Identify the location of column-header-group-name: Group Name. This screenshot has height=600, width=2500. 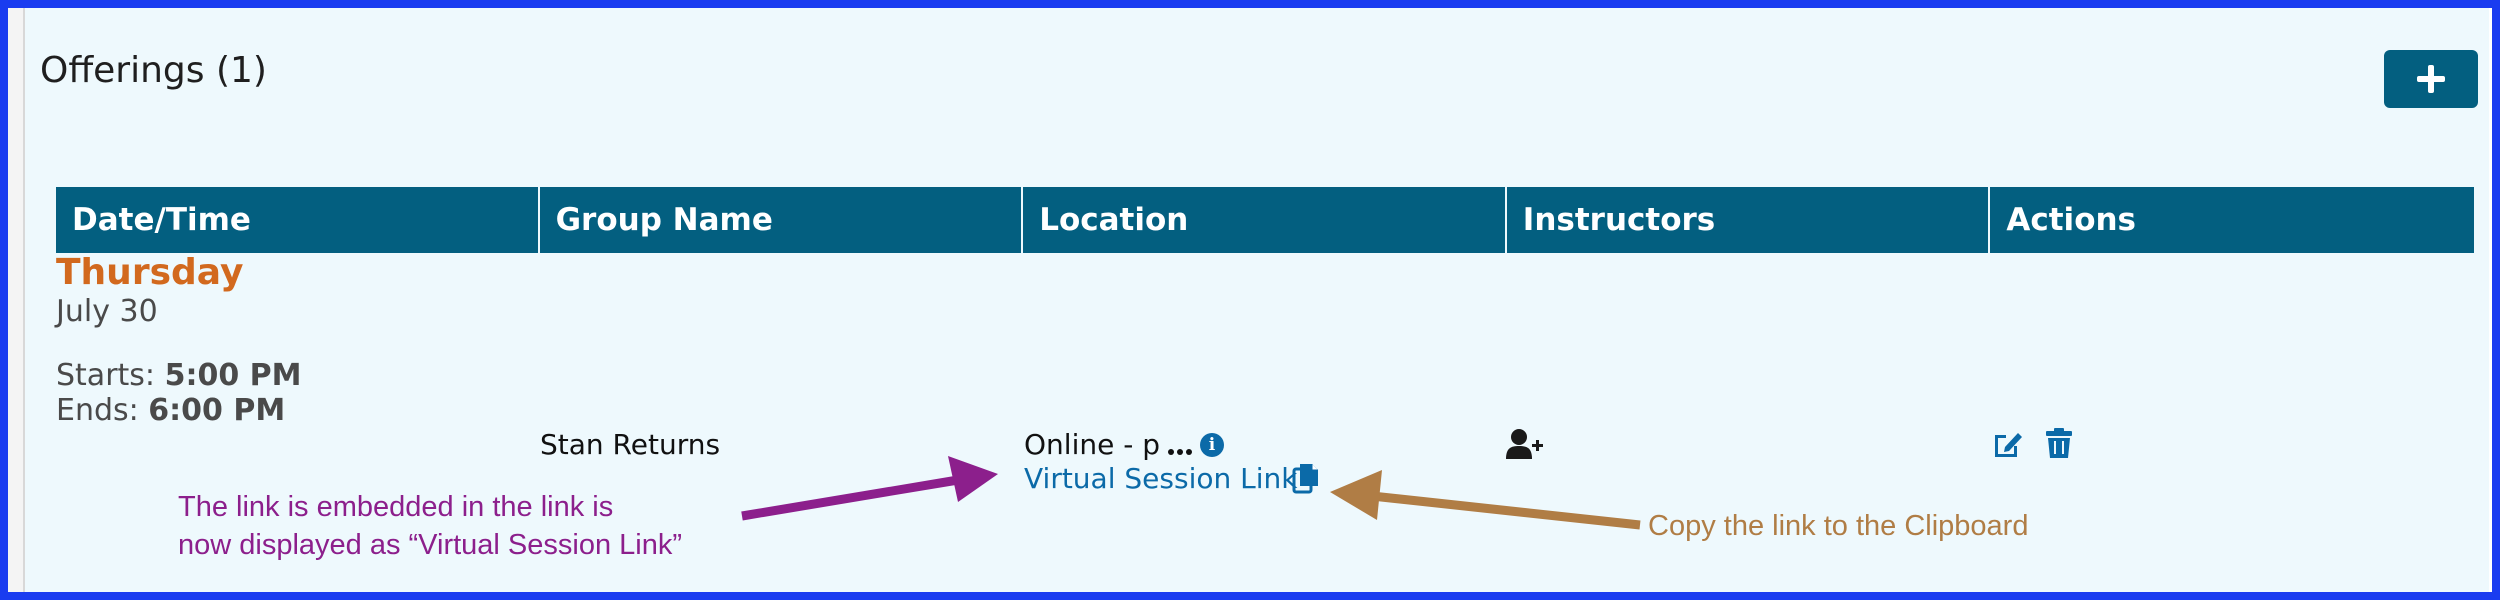
(781, 220).